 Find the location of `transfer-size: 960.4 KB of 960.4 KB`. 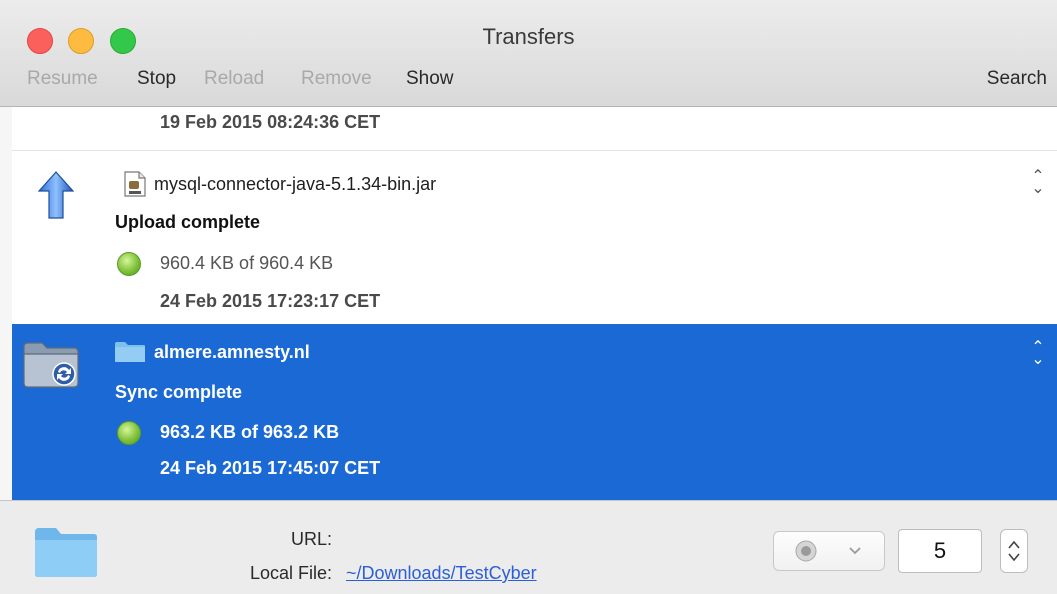

transfer-size: 960.4 KB of 960.4 KB is located at coordinates (247, 263).